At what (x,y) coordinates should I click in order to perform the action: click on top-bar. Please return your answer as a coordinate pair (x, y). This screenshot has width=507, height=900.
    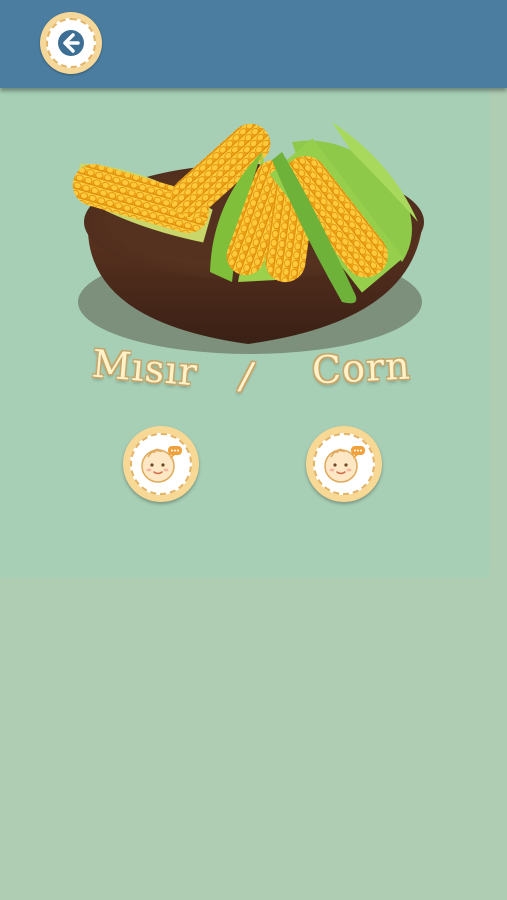
    Looking at the image, I should click on (253, 44).